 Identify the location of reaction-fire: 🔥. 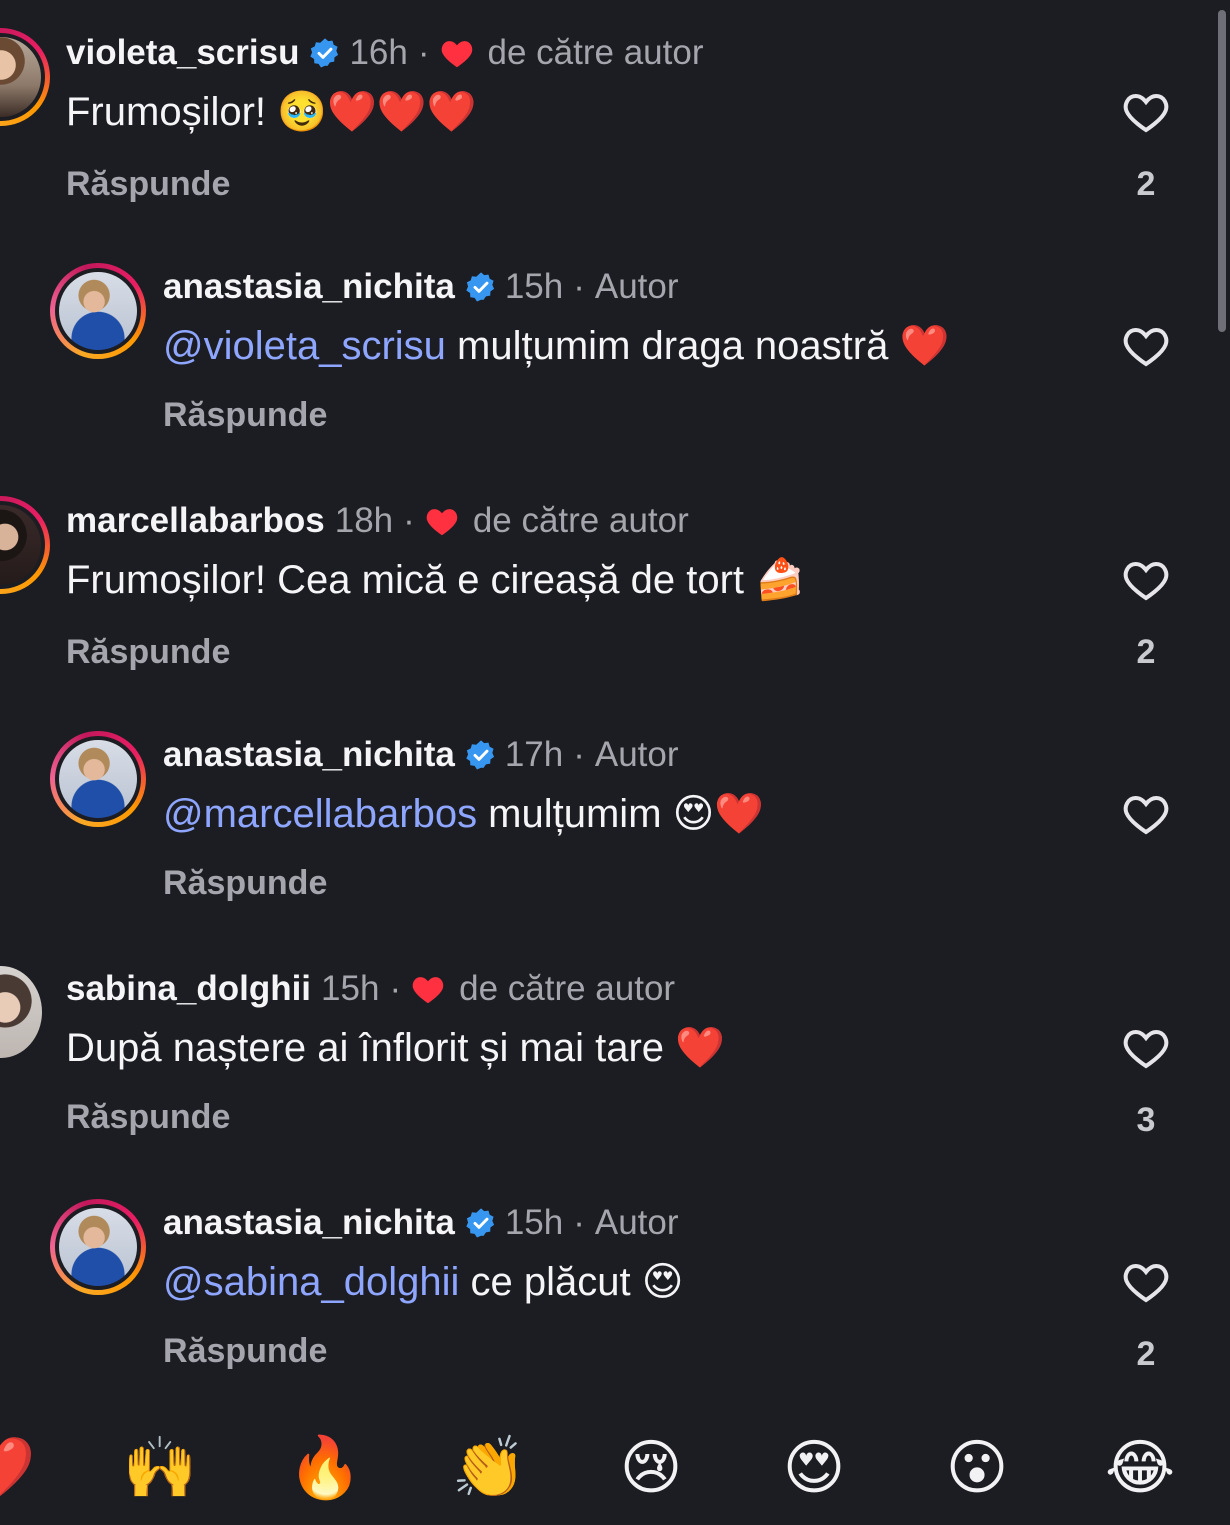
(325, 1468).